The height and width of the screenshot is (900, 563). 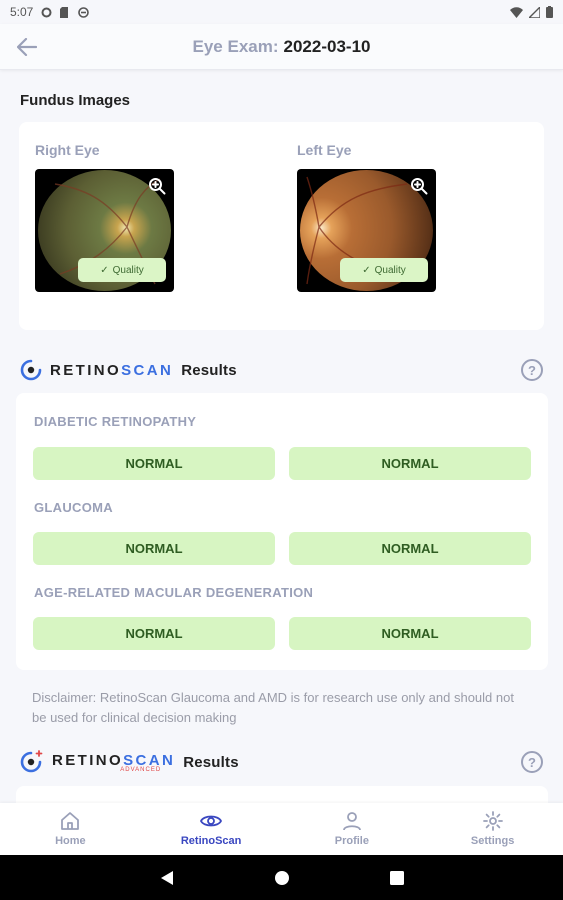 What do you see at coordinates (324, 150) in the screenshot?
I see `left-eye-label: Left Eye` at bounding box center [324, 150].